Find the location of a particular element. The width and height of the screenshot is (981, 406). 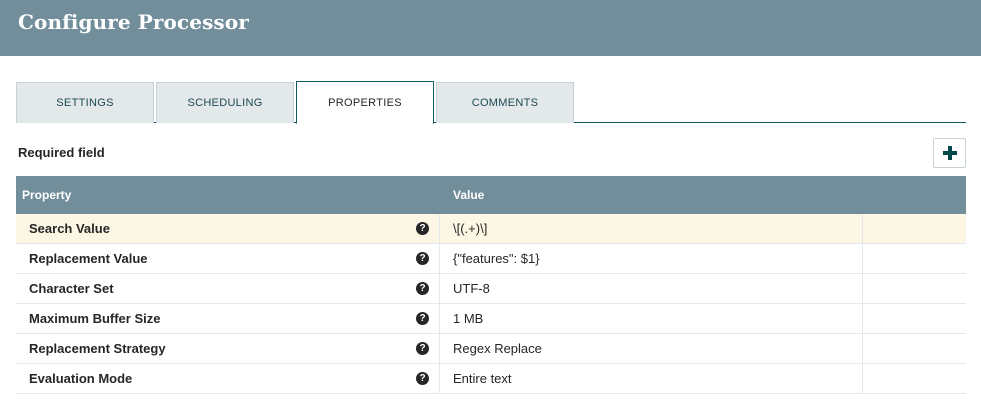

table-row: Replacement Value? {"features": $1} is located at coordinates (491, 259).